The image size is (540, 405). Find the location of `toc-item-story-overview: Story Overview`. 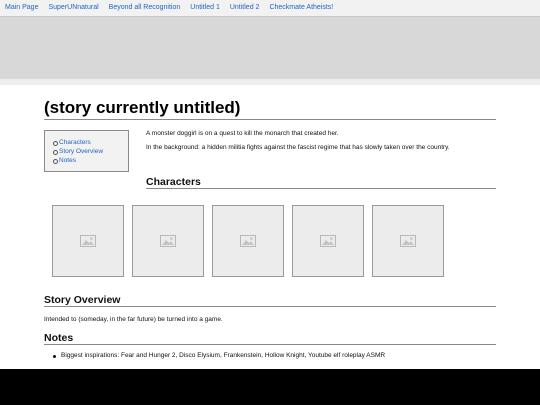

toc-item-story-overview: Story Overview is located at coordinates (90, 151).